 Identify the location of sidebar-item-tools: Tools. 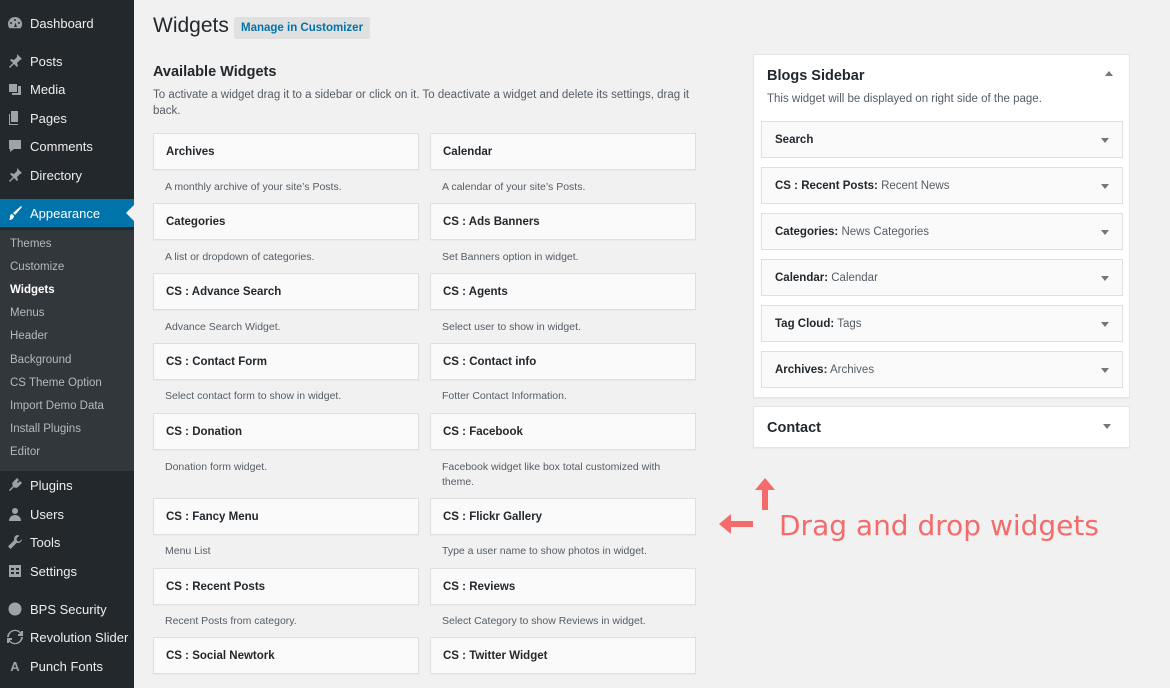
(67, 542).